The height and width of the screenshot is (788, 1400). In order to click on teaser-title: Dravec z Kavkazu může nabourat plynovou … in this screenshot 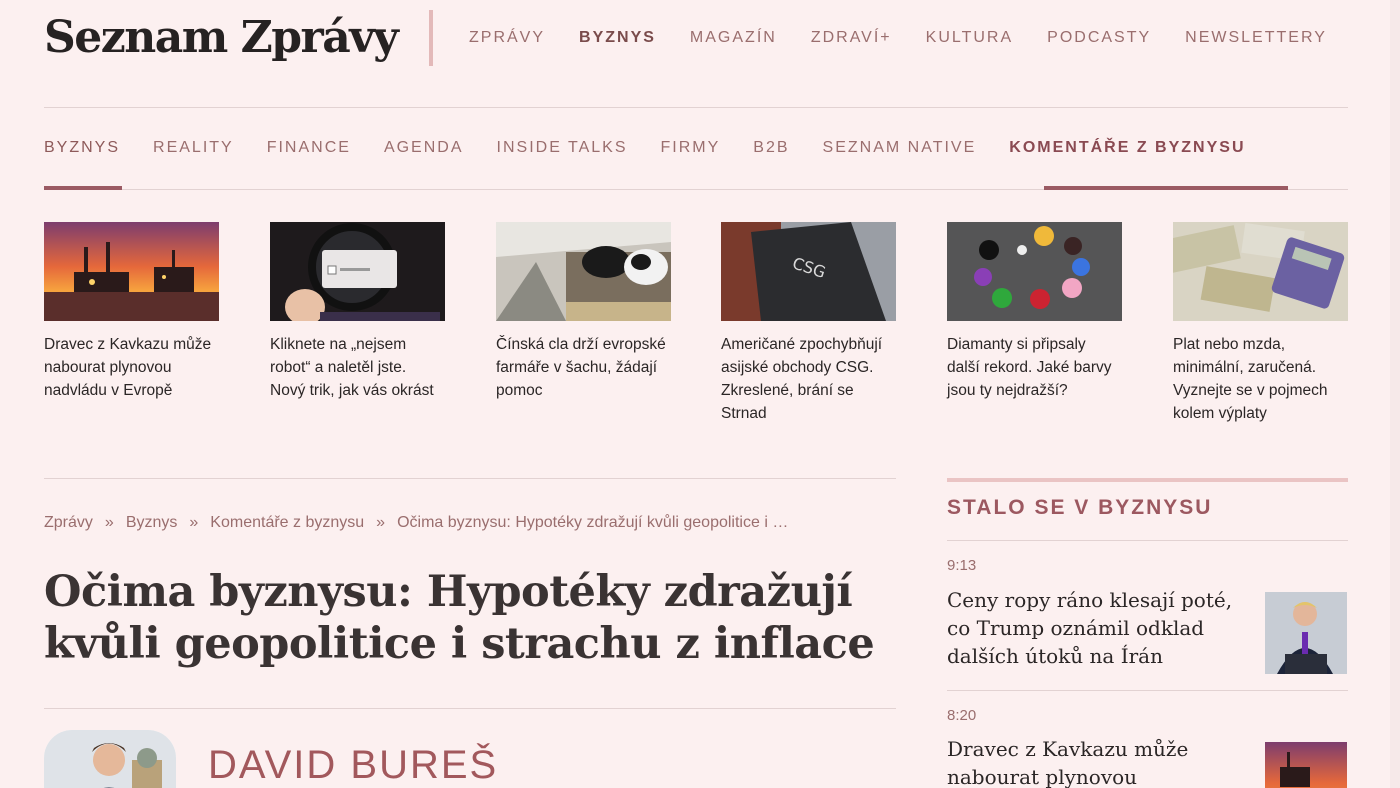, I will do `click(131, 367)`.